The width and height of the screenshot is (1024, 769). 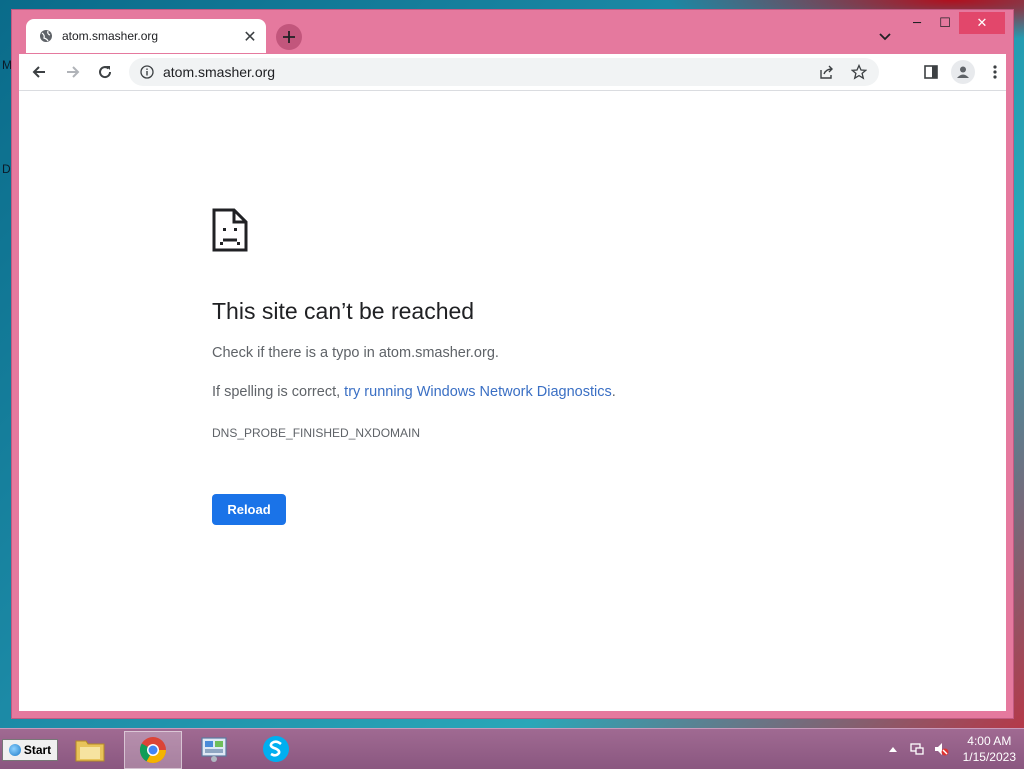 I want to click on minimize-button: ─, so click(x=917, y=23).